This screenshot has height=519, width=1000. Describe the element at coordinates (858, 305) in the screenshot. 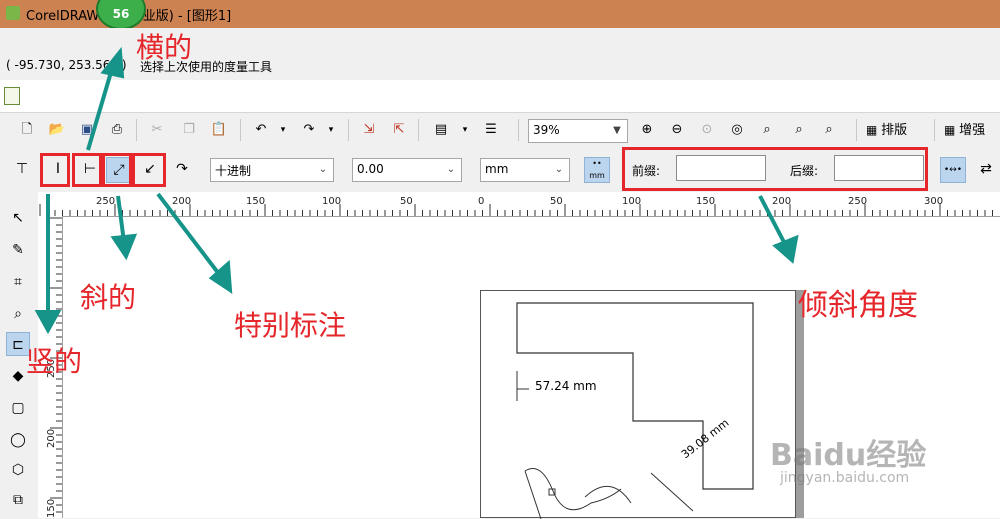

I see `annotation-tilt-angle: 倾斜角度` at that location.